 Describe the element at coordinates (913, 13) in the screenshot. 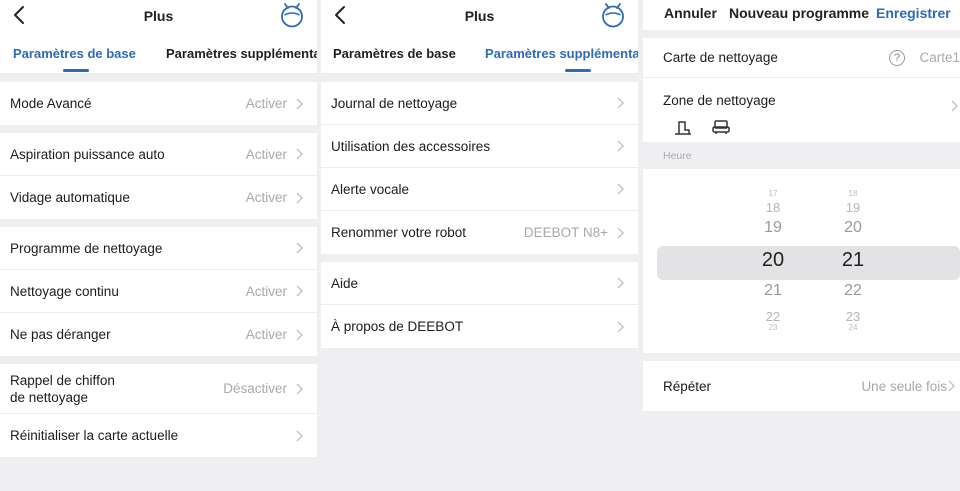

I see `save-button: Enregistrer` at that location.